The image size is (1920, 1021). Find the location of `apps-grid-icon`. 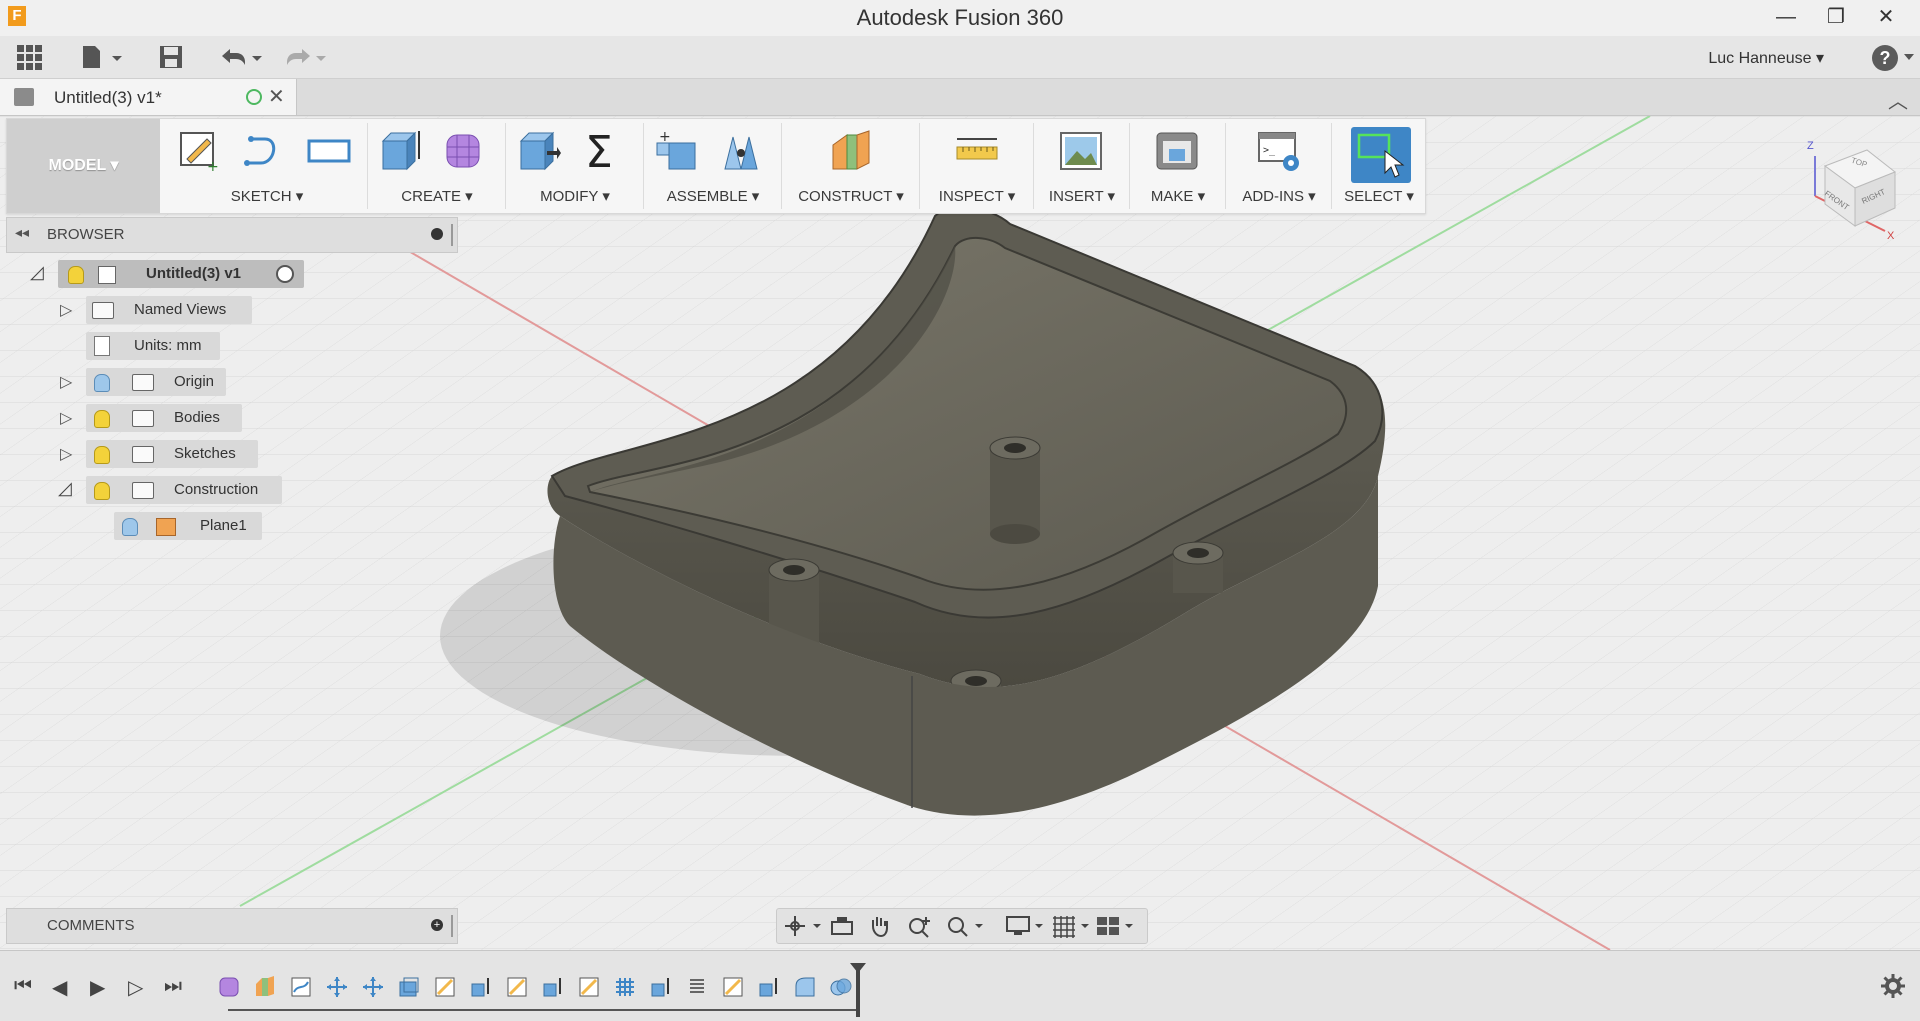

apps-grid-icon is located at coordinates (30, 57).